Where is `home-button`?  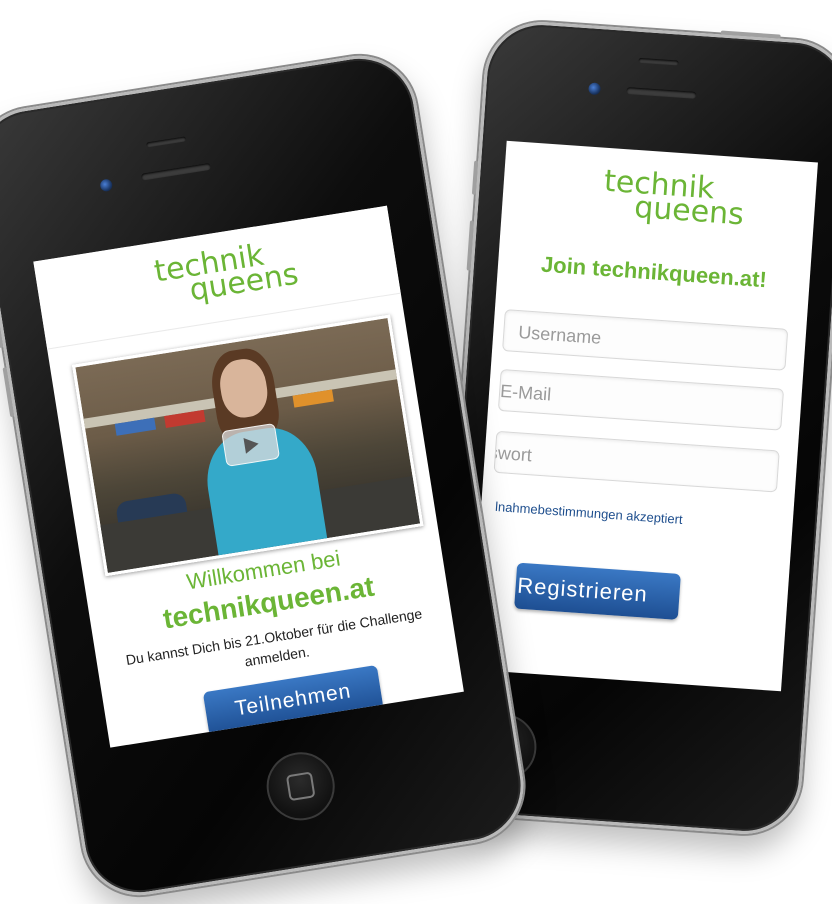 home-button is located at coordinates (300, 786).